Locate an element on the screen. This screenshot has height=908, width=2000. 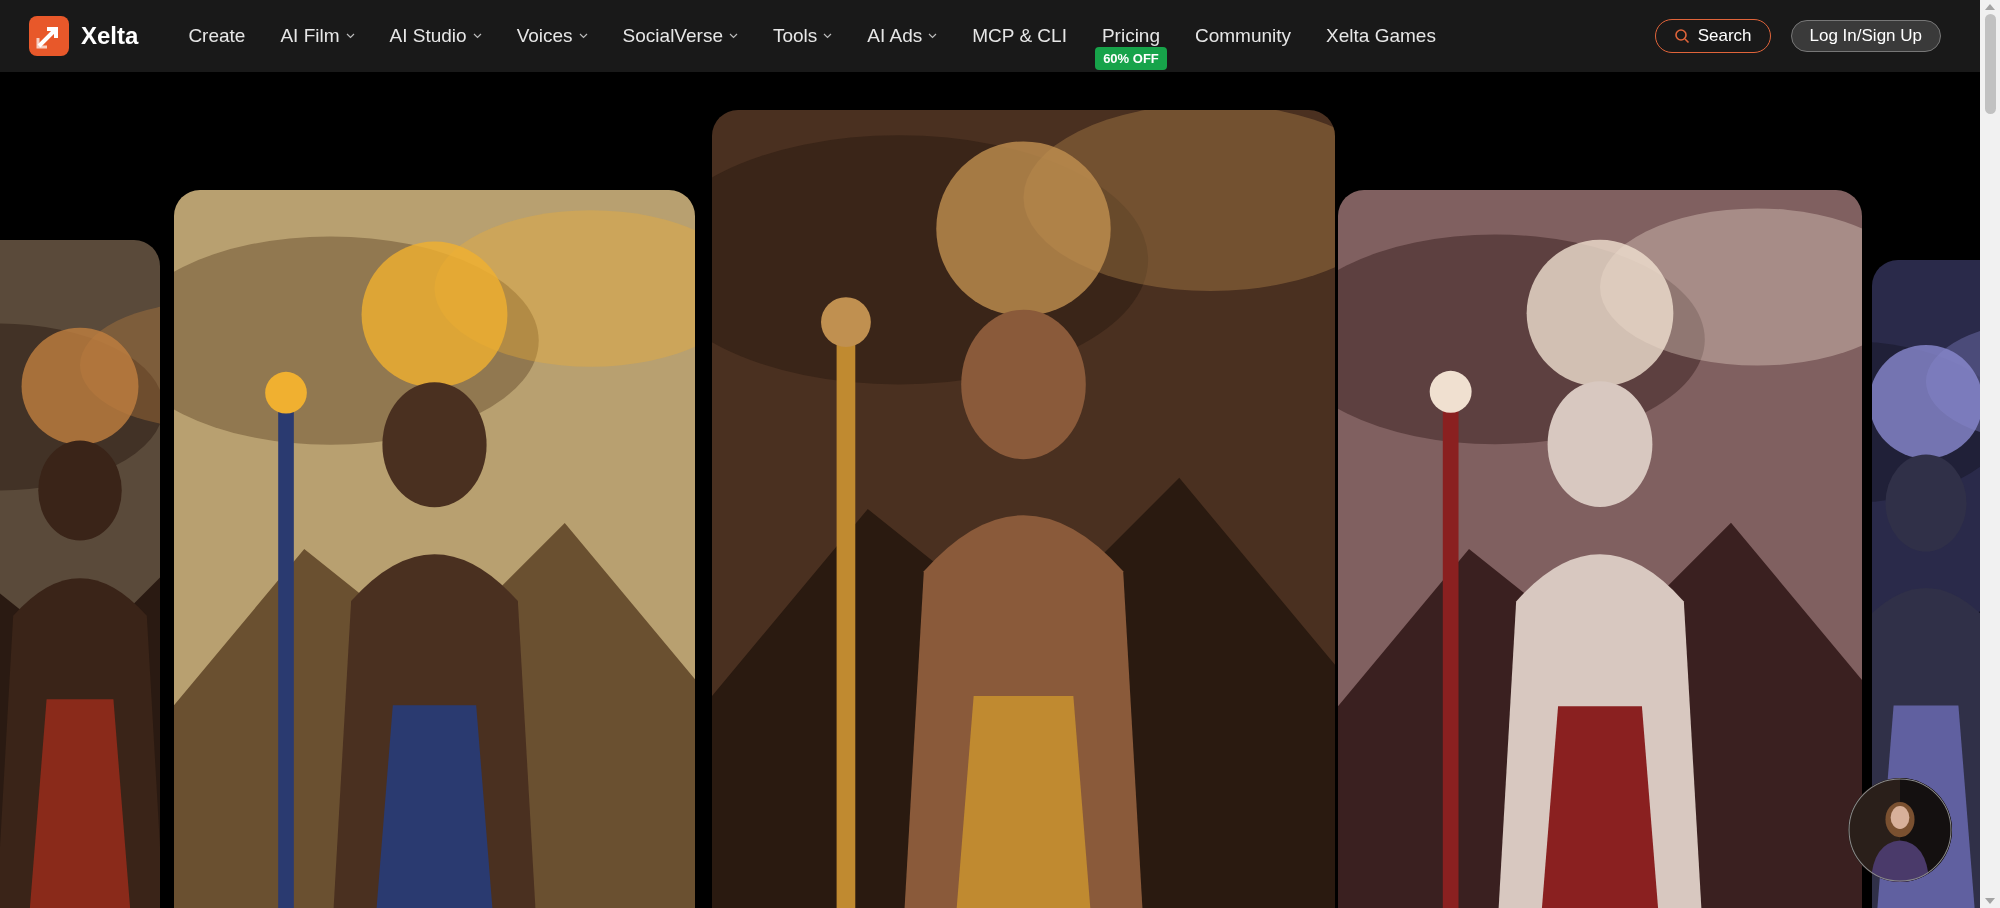
nav-link: AI Film is located at coordinates (317, 36).